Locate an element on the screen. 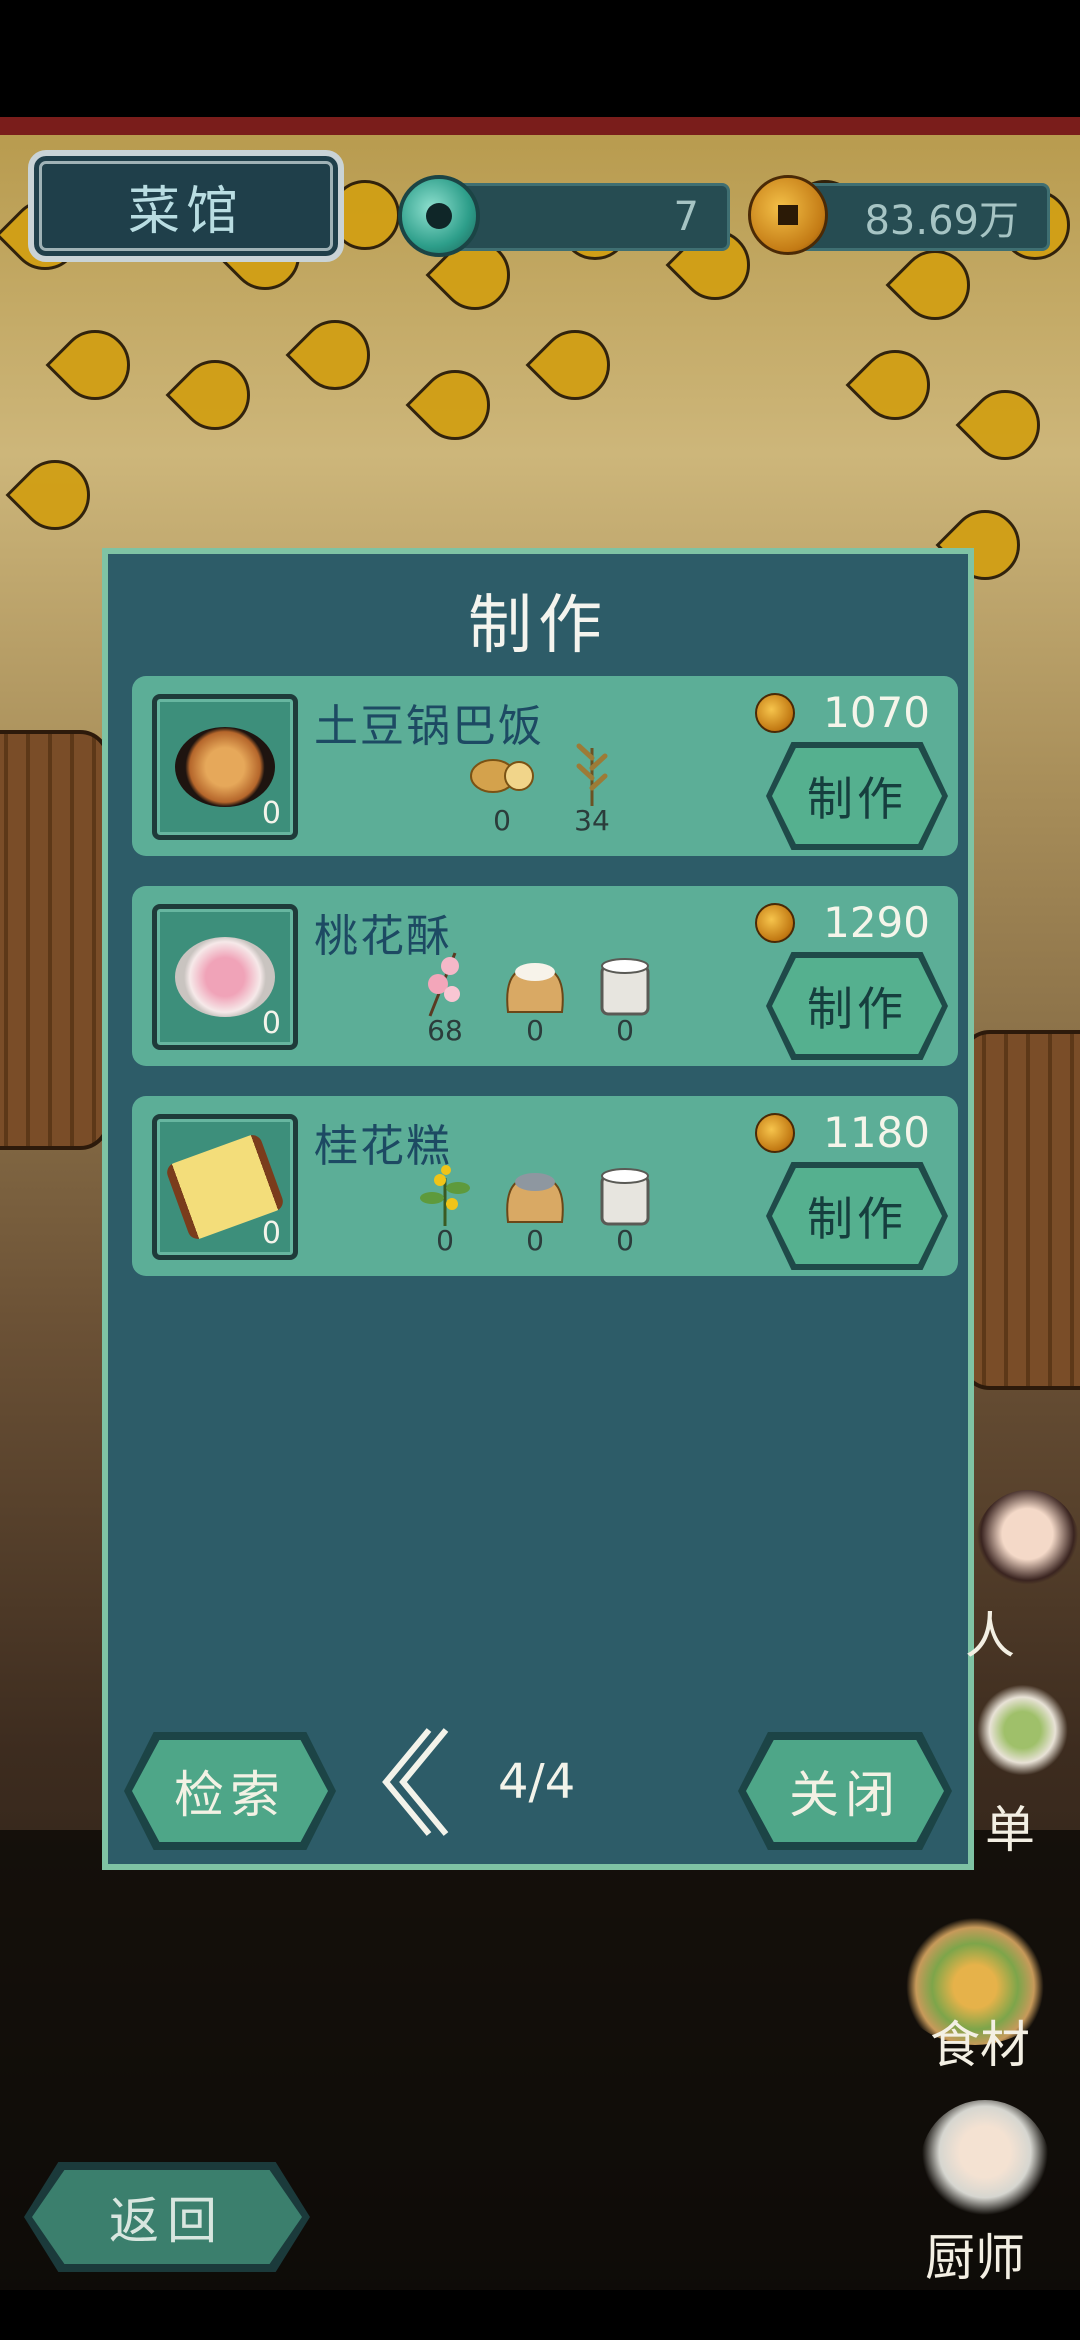  menu-dishes-icon is located at coordinates (1022, 1730).